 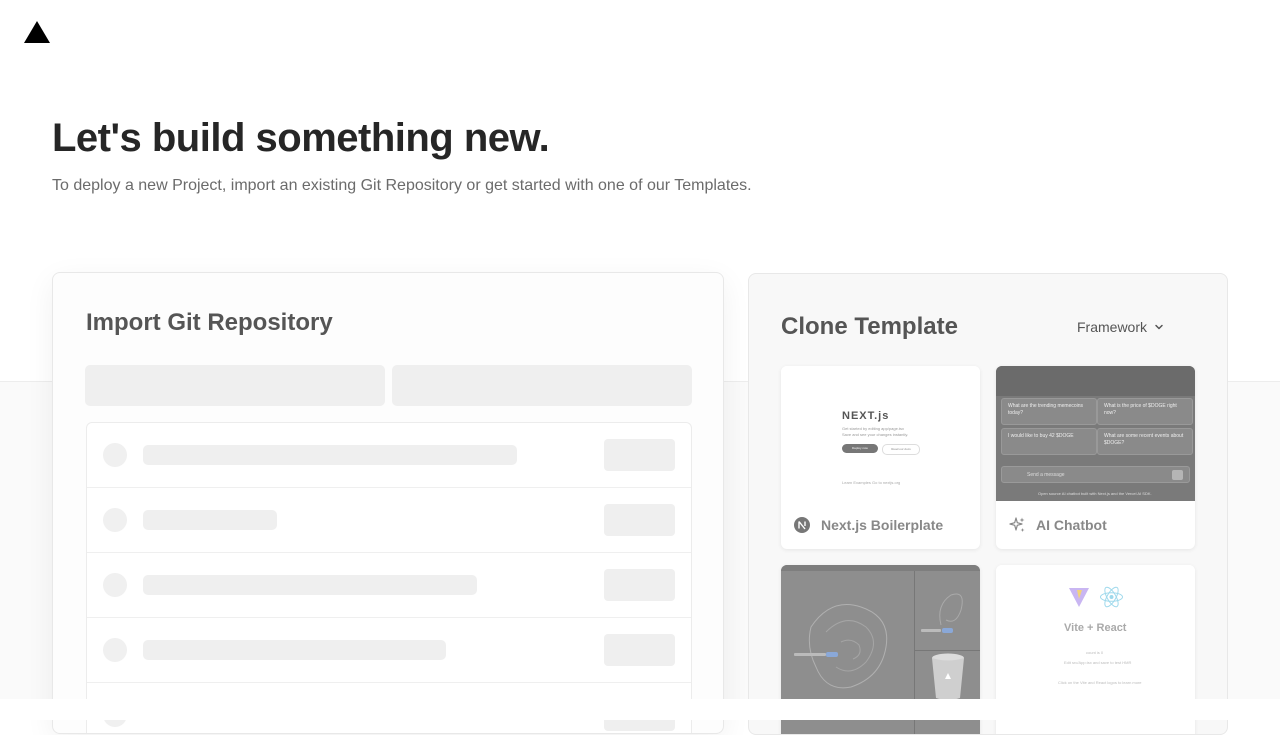 I want to click on thumb-suggestion: What is the price of $DOGE right now?, so click(x=1145, y=411).